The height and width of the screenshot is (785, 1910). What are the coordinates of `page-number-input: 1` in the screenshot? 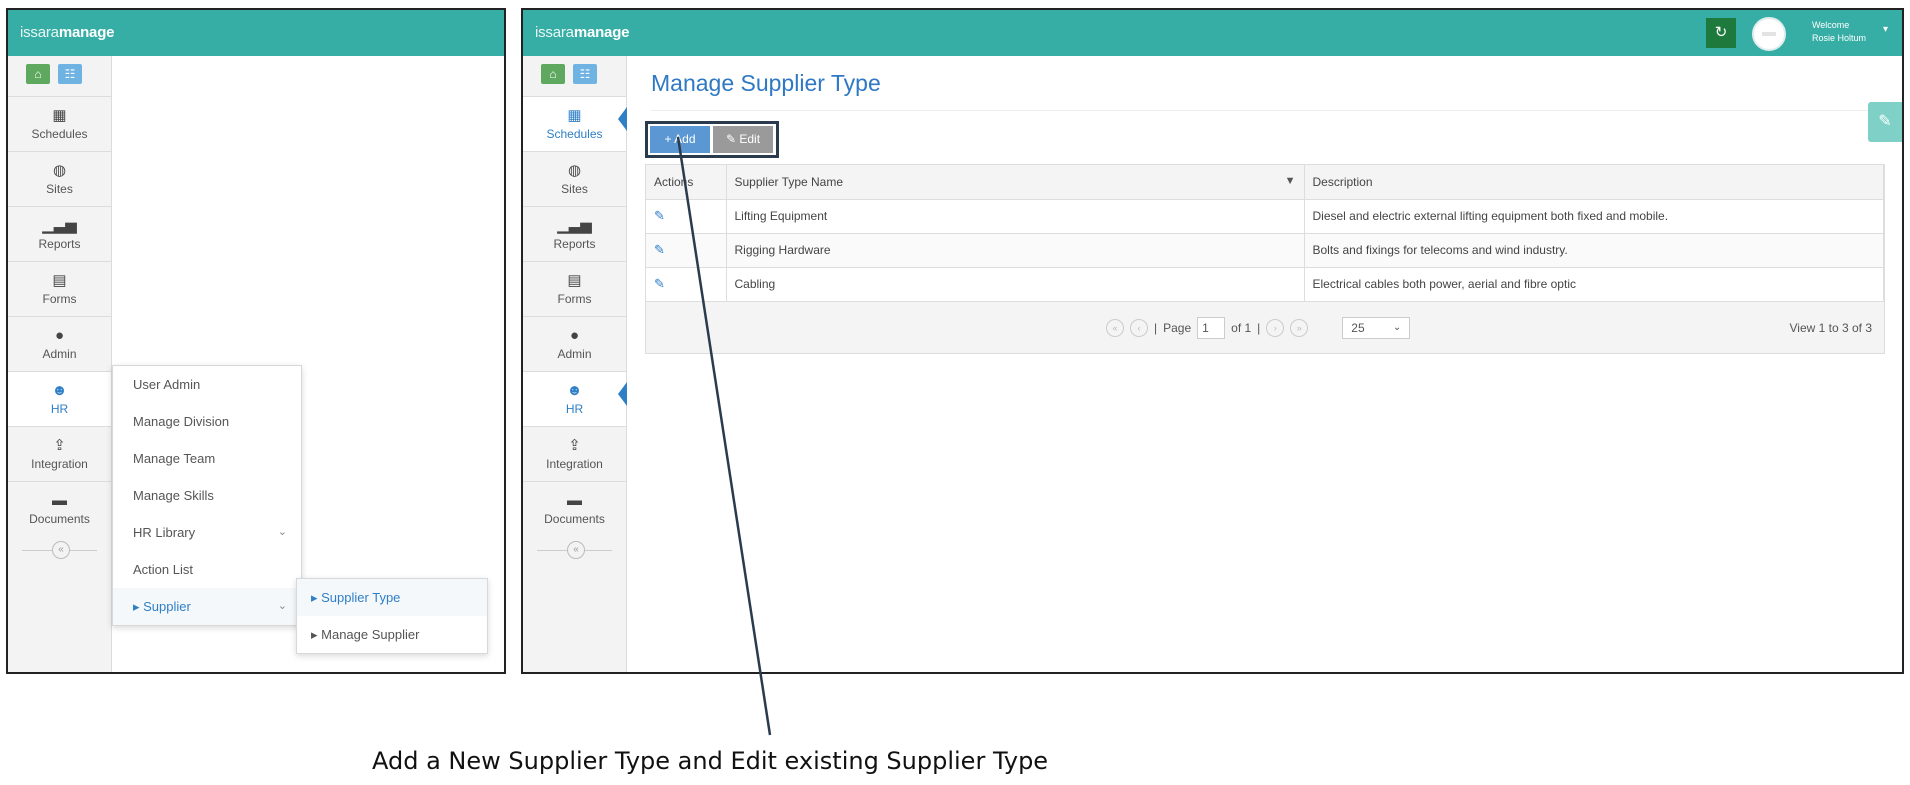 It's located at (1211, 328).